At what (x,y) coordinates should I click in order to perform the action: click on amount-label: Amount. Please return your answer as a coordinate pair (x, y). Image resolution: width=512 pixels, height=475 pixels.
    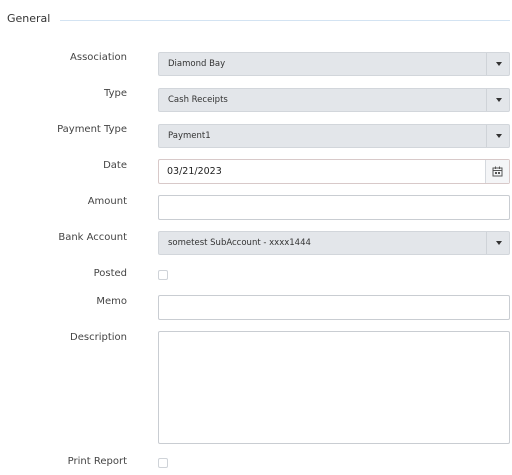
    Looking at the image, I should click on (107, 201).